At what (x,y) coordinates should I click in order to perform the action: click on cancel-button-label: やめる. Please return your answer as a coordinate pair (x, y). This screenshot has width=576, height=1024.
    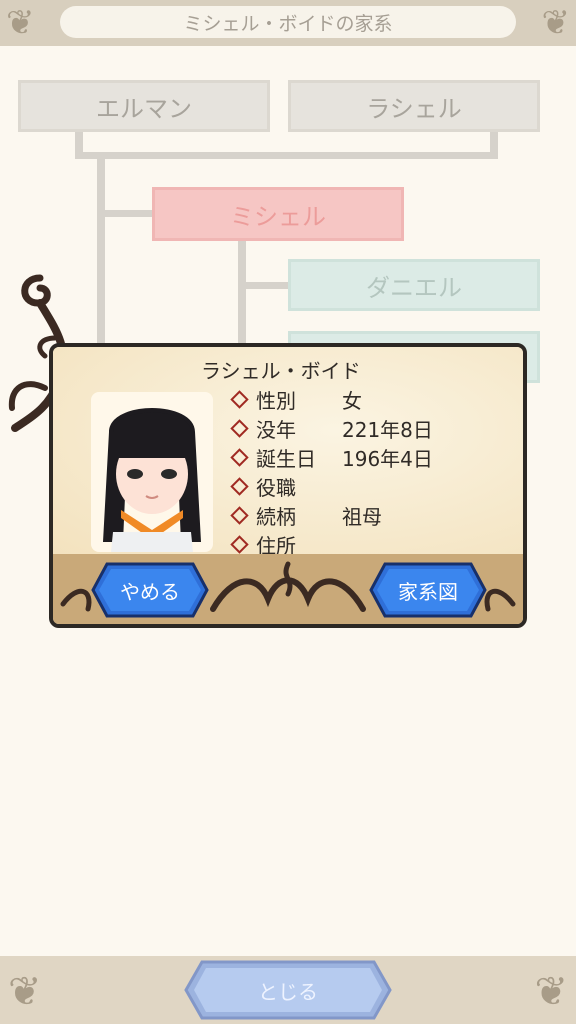
    Looking at the image, I should click on (150, 591).